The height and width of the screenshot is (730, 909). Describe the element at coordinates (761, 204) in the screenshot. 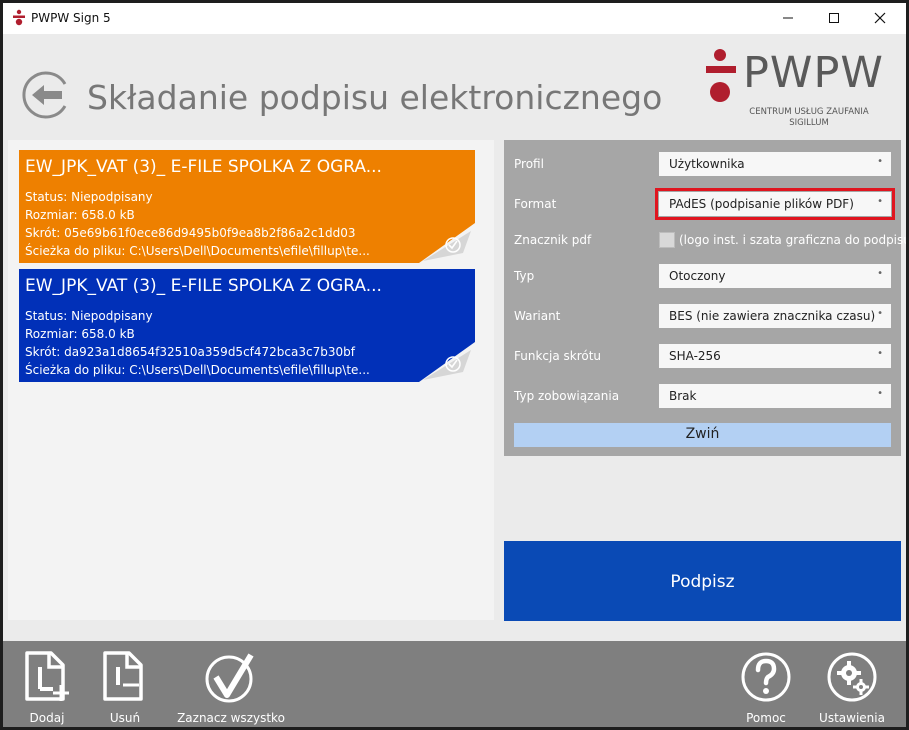

I see `format-value: PAdES (podpisanie plików PDF)` at that location.